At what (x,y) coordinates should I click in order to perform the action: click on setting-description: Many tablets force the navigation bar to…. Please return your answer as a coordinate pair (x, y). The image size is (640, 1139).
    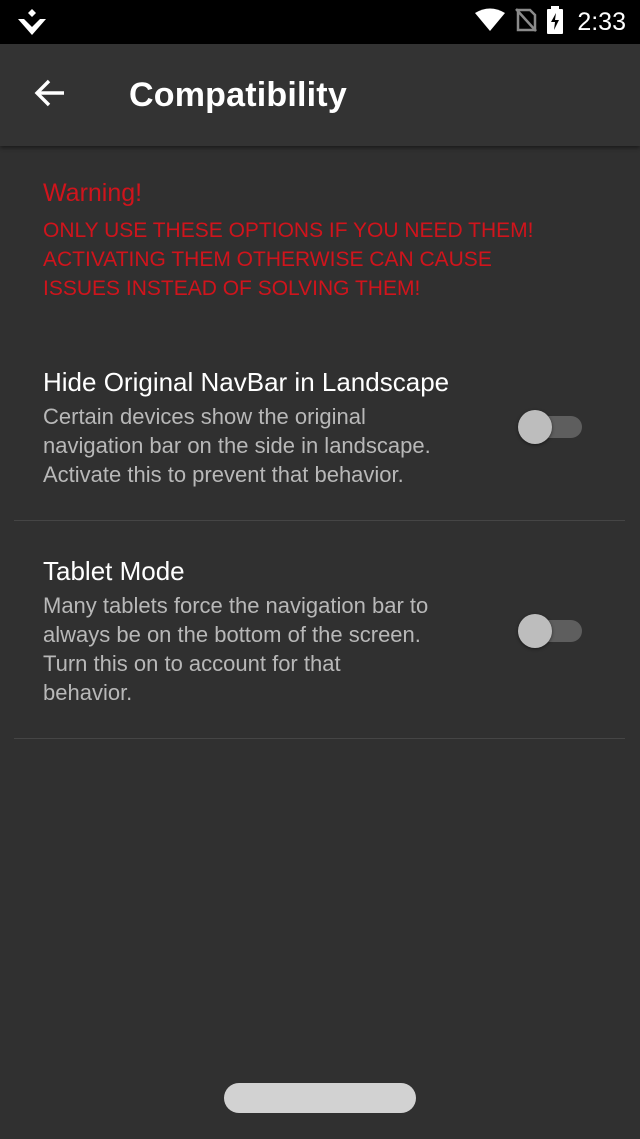
    Looking at the image, I should click on (268, 649).